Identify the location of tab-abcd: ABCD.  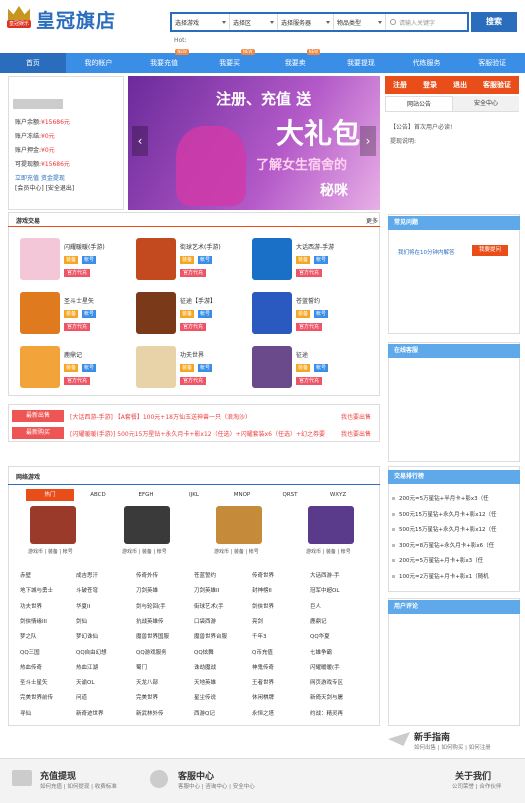
(98, 495).